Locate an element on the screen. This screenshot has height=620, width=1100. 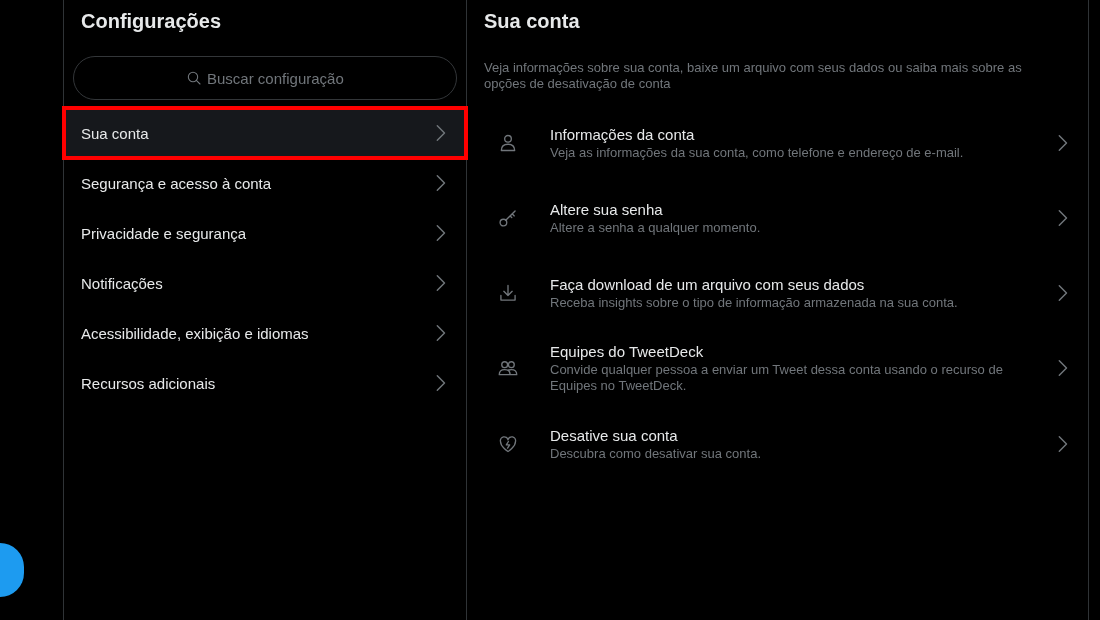
settings-title: Configurações is located at coordinates (151, 21).